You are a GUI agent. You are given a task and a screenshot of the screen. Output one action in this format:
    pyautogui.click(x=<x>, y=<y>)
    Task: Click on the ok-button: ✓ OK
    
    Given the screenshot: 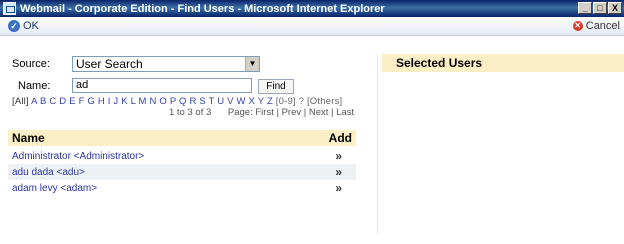 What is the action you would take?
    pyautogui.click(x=23, y=26)
    